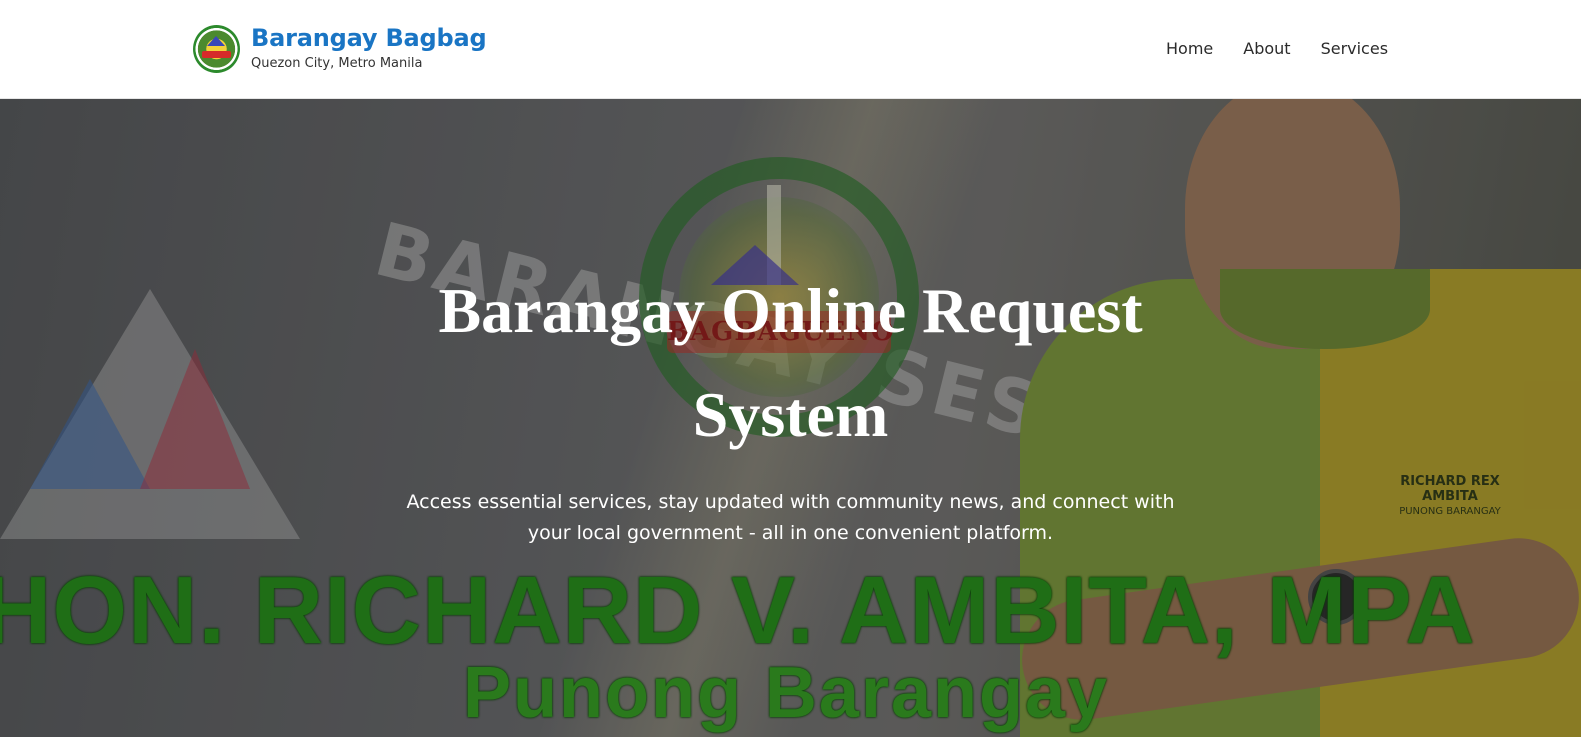 The image size is (1581, 737). Describe the element at coordinates (1189, 49) in the screenshot. I see `nav-home-link: Home` at that location.